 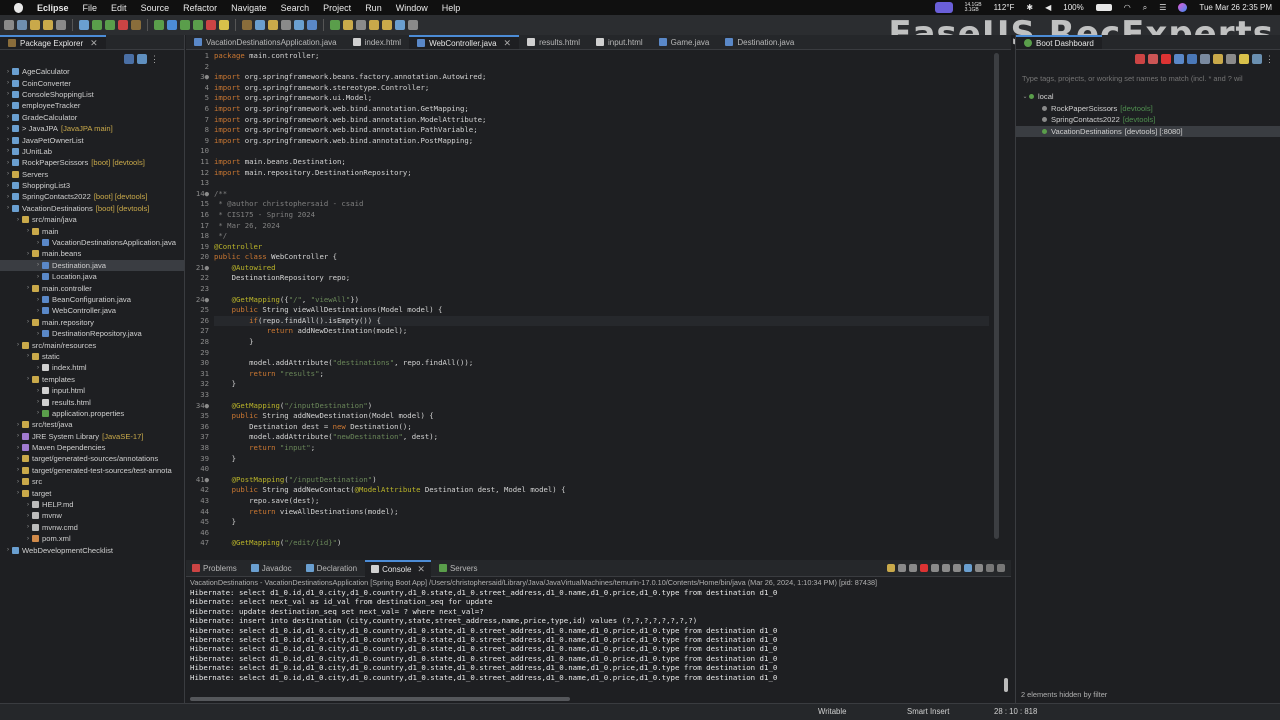 What do you see at coordinates (92, 458) in the screenshot?
I see `tree-item: › target/generated-sources/annotations` at bounding box center [92, 458].